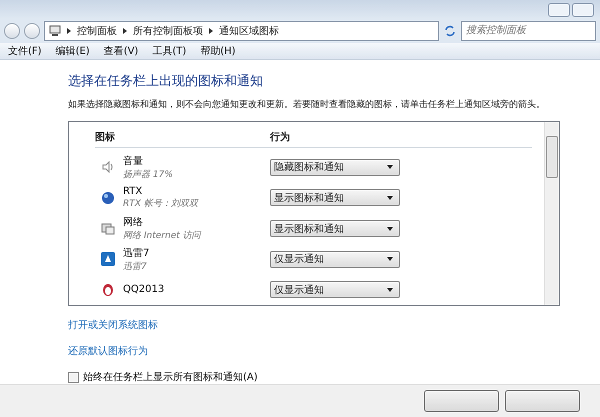 This screenshot has width=600, height=417. What do you see at coordinates (169, 51) in the screenshot?
I see `menu-item: 工具(T)` at bounding box center [169, 51].